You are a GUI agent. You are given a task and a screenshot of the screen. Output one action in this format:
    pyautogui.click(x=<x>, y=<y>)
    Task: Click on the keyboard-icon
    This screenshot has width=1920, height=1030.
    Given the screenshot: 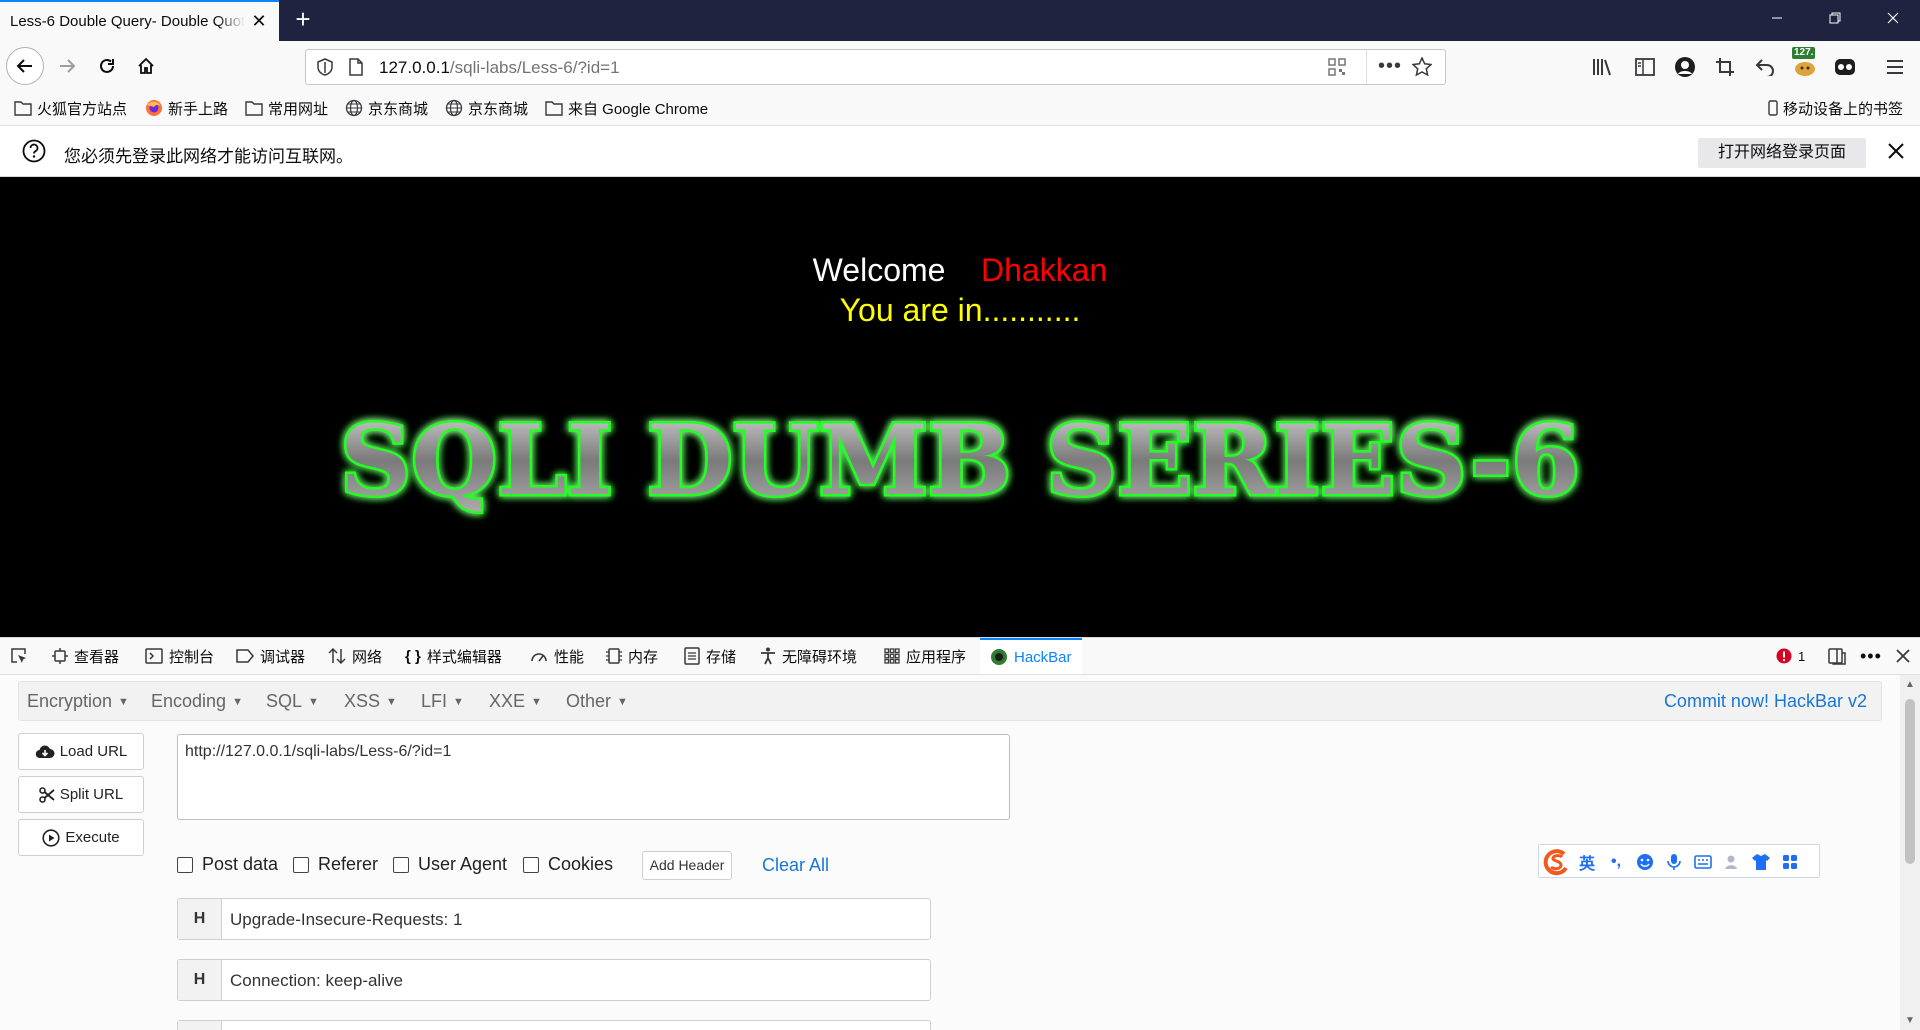 What is the action you would take?
    pyautogui.click(x=1703, y=862)
    